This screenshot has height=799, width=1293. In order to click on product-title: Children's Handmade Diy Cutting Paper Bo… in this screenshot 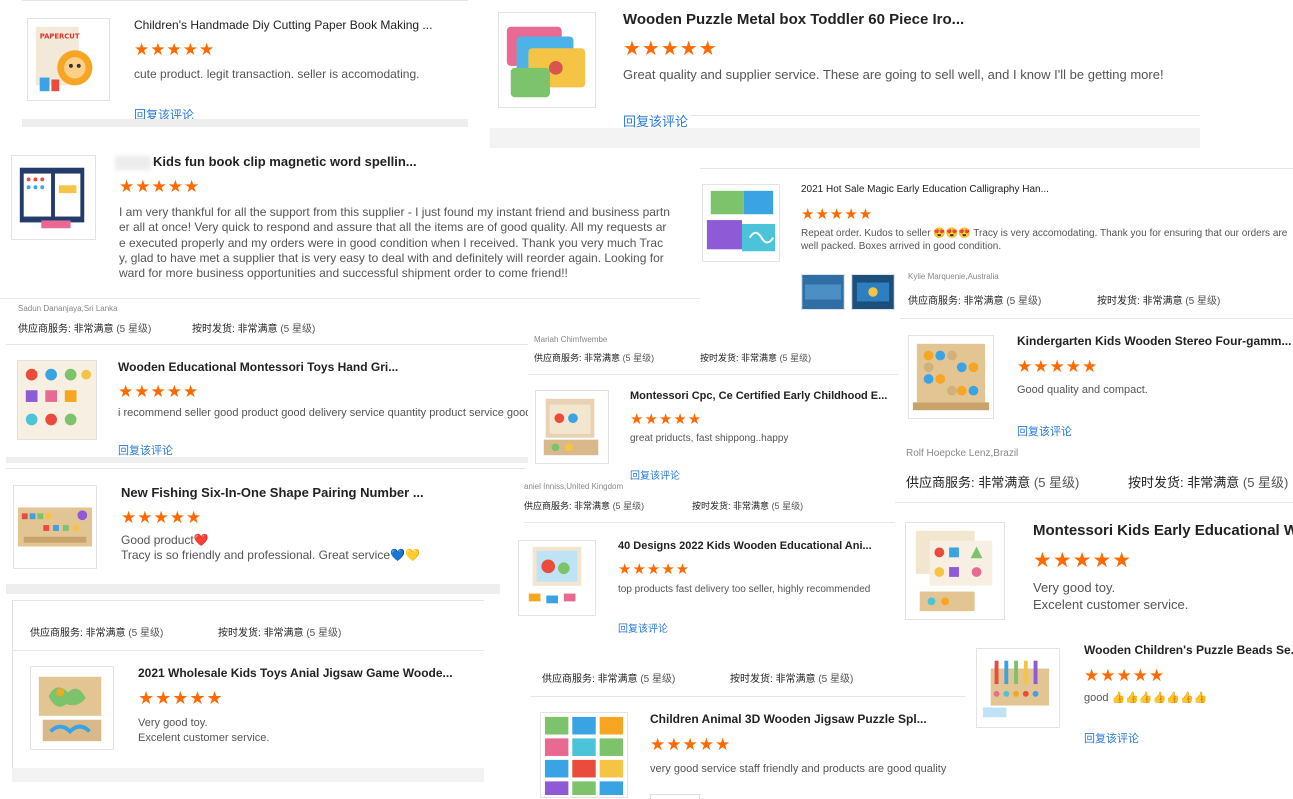, I will do `click(283, 25)`.